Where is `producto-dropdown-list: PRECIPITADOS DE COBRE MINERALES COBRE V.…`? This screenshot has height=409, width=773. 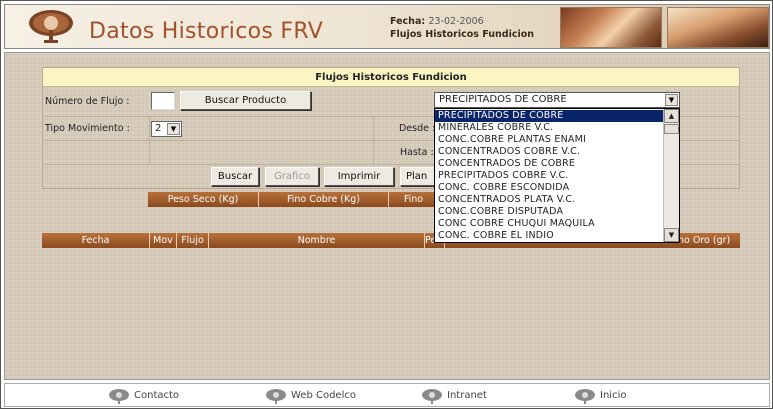
producto-dropdown-list: PRECIPITADOS DE COBRE MINERALES COBRE V.… is located at coordinates (557, 175).